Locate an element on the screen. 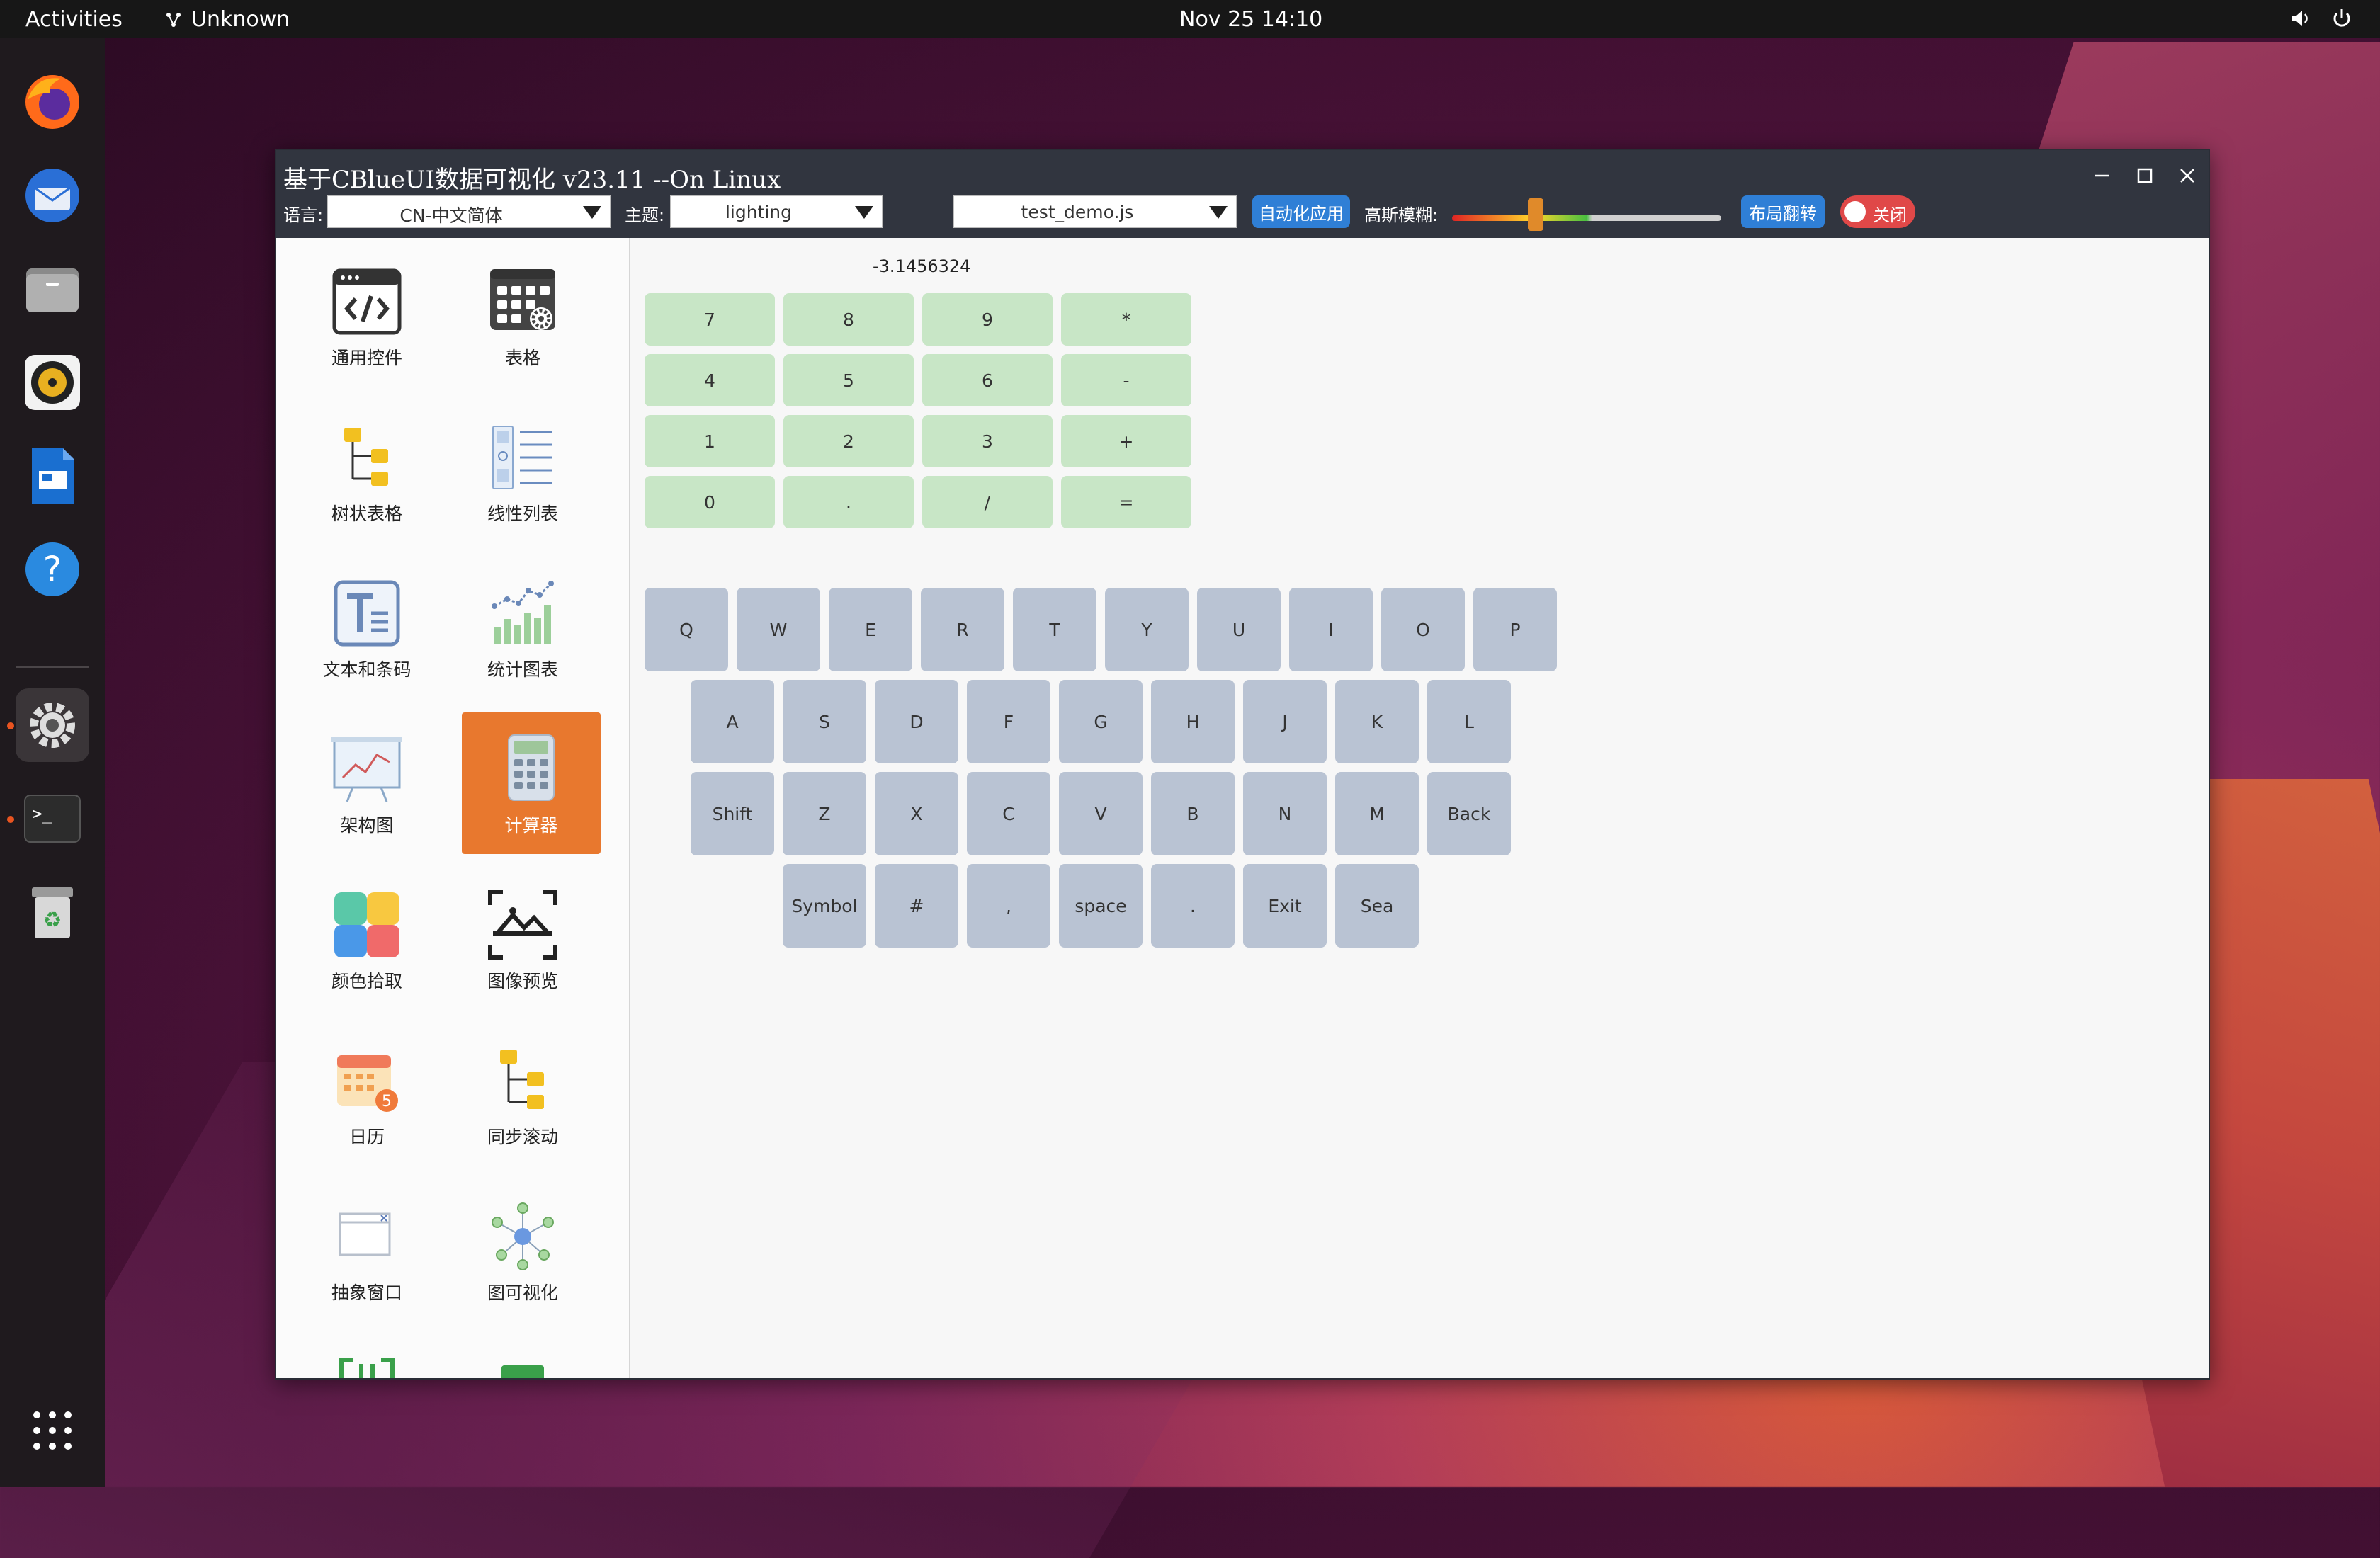  terminal-icon: >_ is located at coordinates (53, 818).